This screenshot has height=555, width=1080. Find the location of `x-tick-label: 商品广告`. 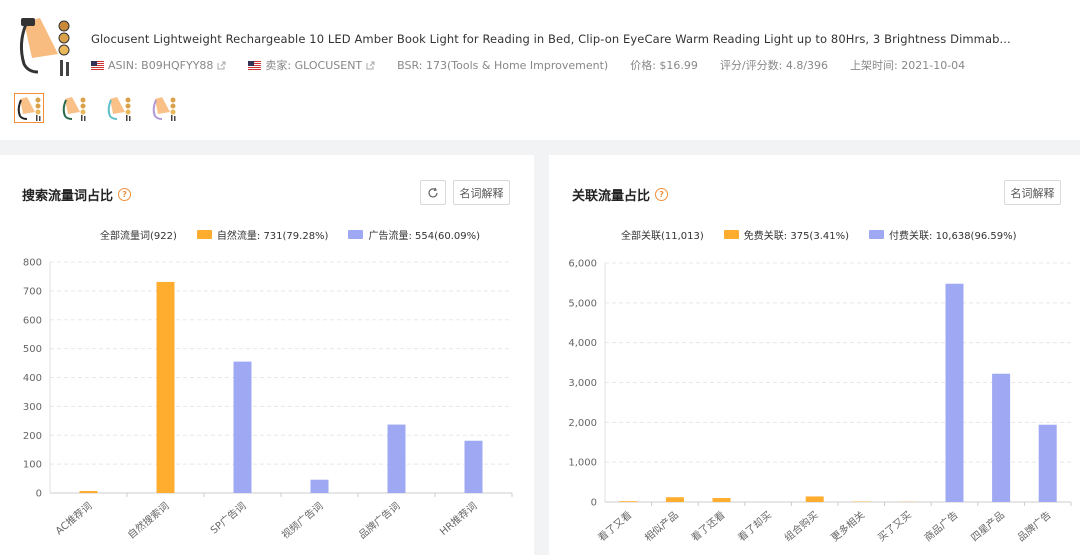

x-tick-label: 商品广告 is located at coordinates (940, 526).